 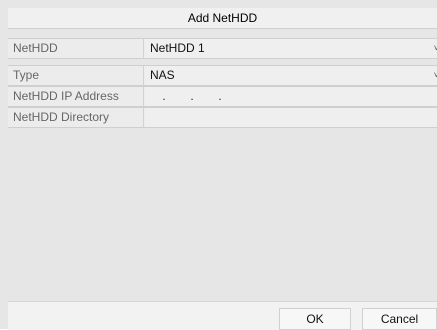 What do you see at coordinates (162, 75) in the screenshot?
I see `type-select-value: NAS` at bounding box center [162, 75].